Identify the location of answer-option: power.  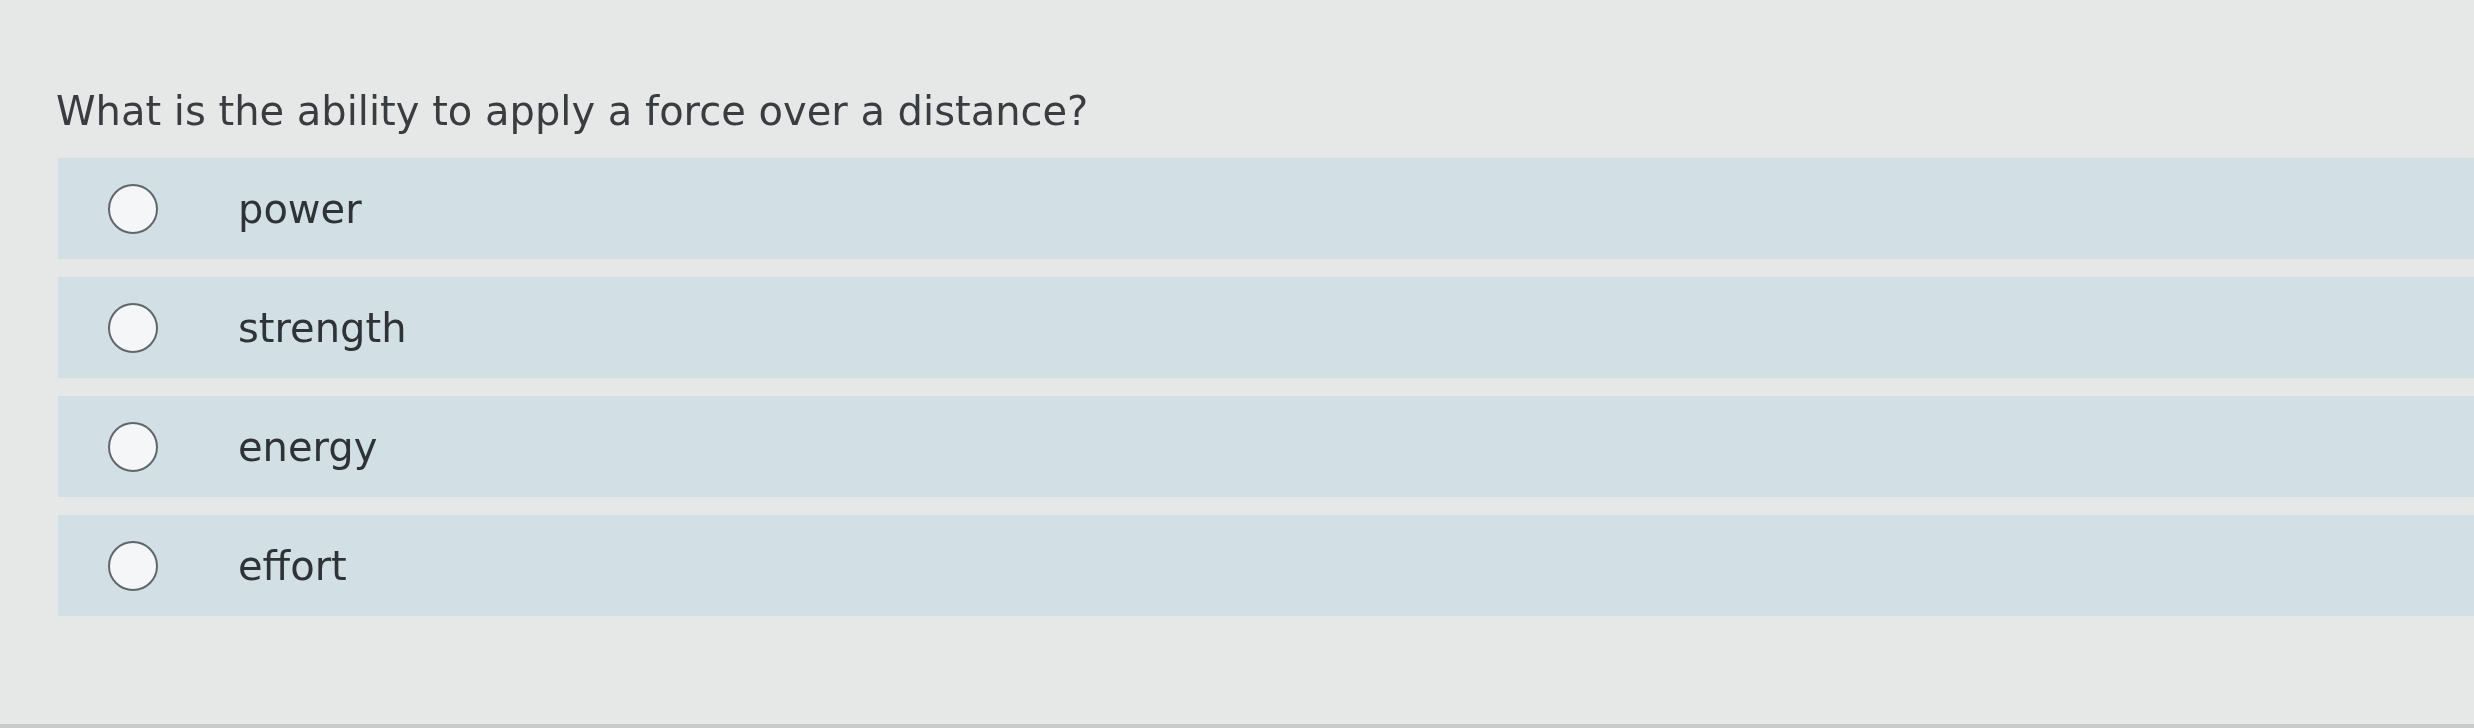
(1266, 208).